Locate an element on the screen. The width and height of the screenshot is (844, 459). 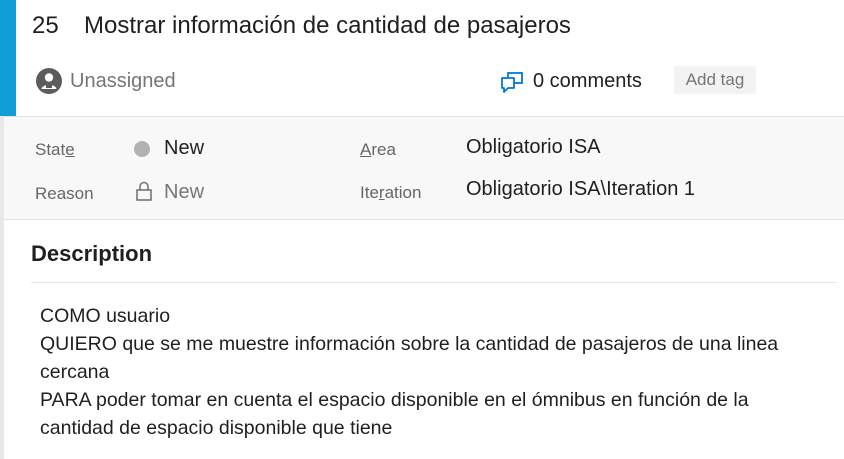
state-label: State is located at coordinates (55, 150).